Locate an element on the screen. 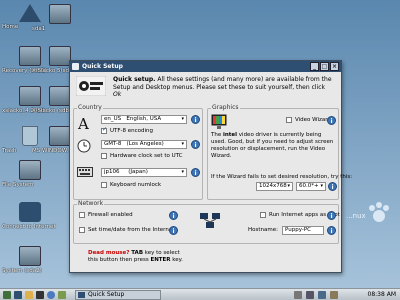 The image size is (400, 300). timezone-name: (Los Angeles) is located at coordinates (145, 144).